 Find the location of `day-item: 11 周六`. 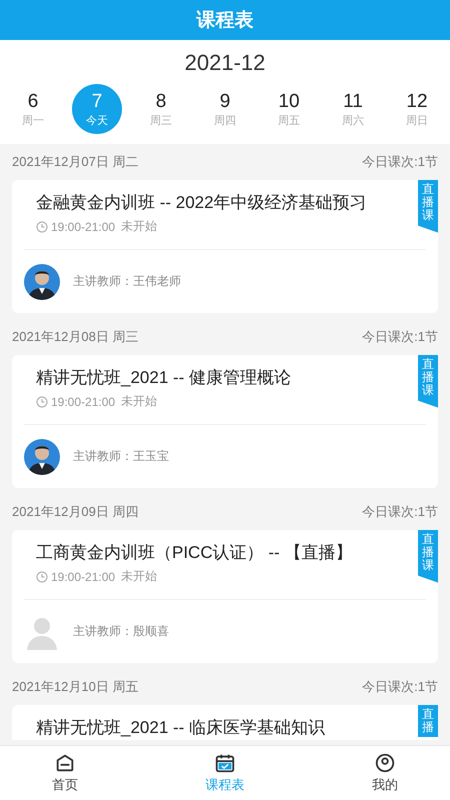

day-item: 11 周六 is located at coordinates (353, 109).